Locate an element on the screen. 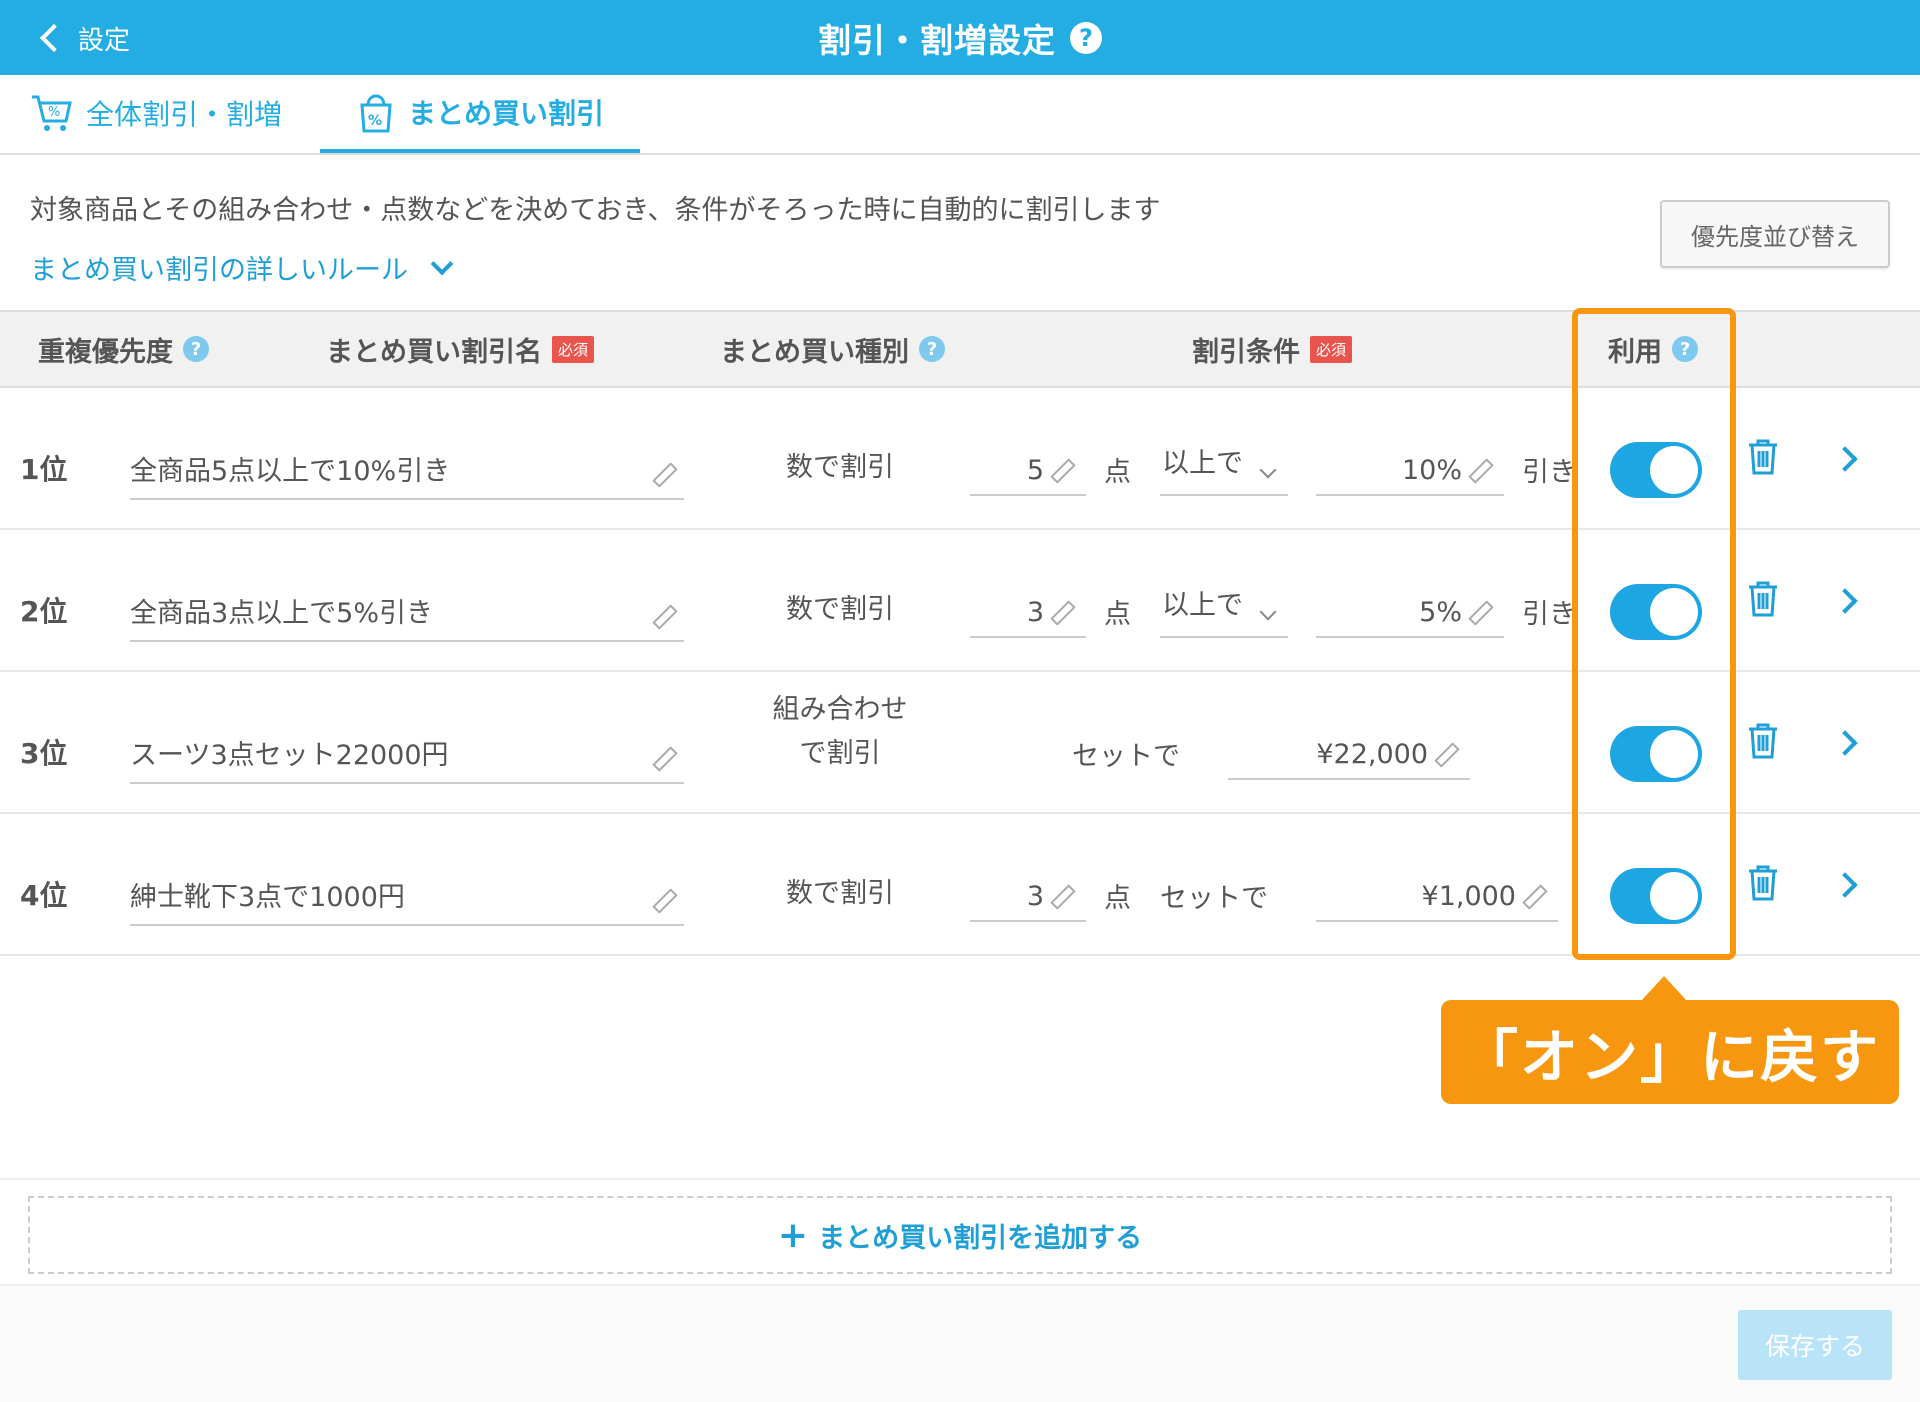  discount-type-line: で割引 is located at coordinates (840, 753).